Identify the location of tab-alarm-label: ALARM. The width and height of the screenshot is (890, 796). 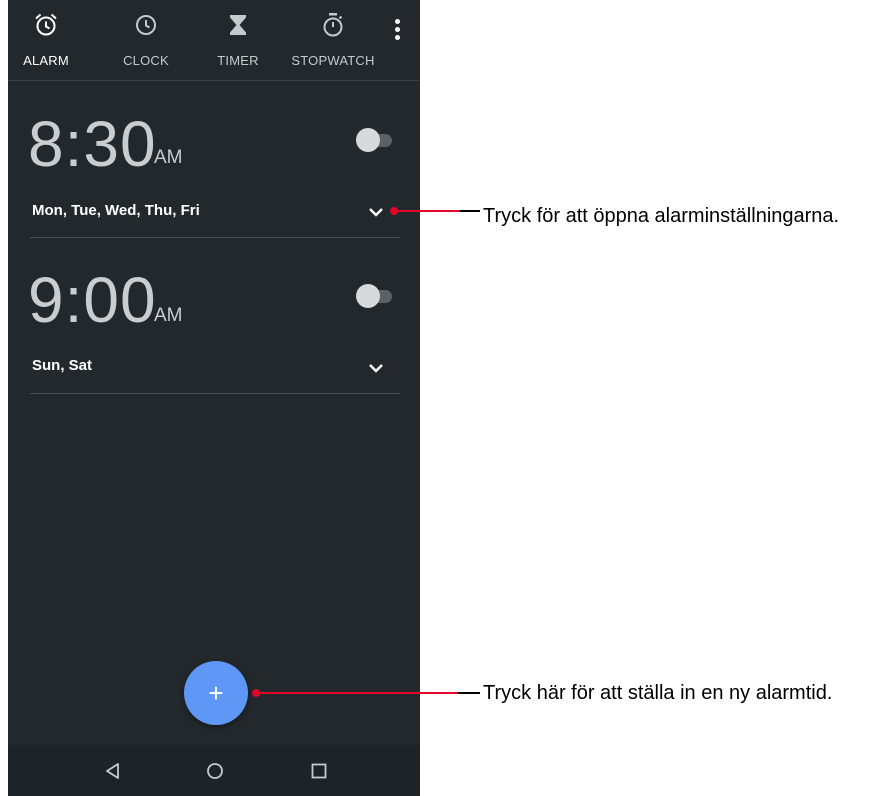
(46, 60).